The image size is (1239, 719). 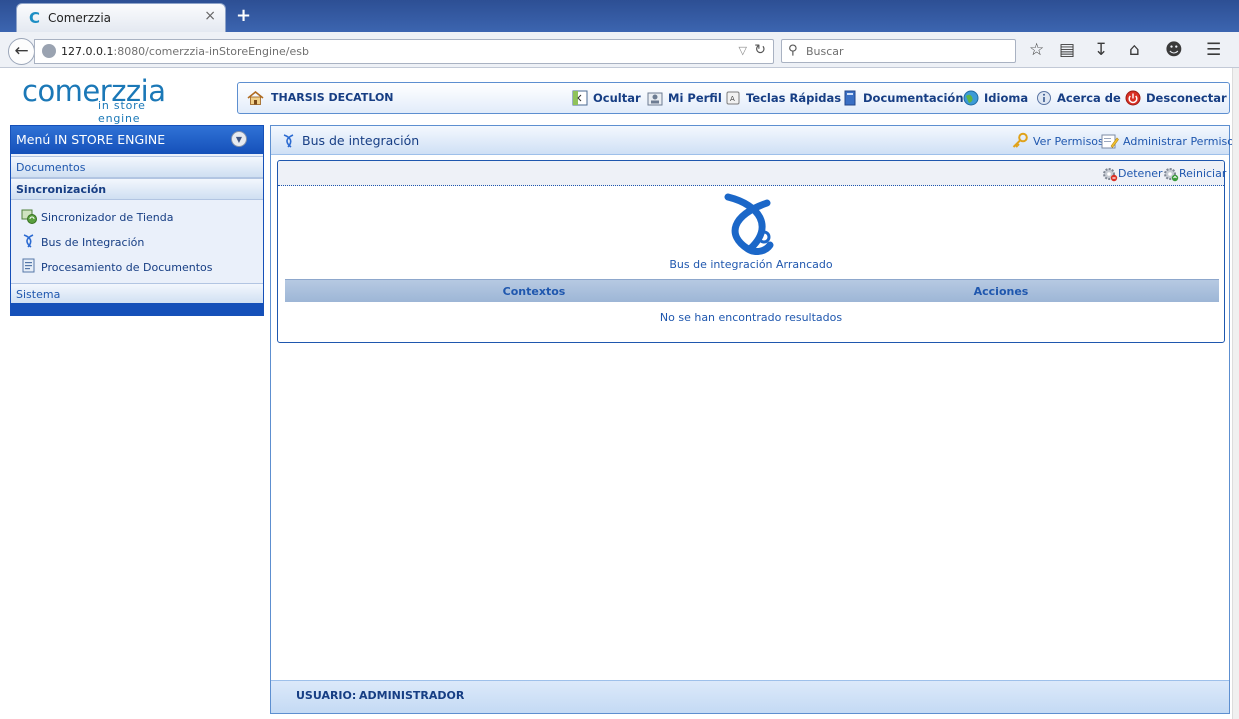 I want to click on power-icon, so click(x=1133, y=98).